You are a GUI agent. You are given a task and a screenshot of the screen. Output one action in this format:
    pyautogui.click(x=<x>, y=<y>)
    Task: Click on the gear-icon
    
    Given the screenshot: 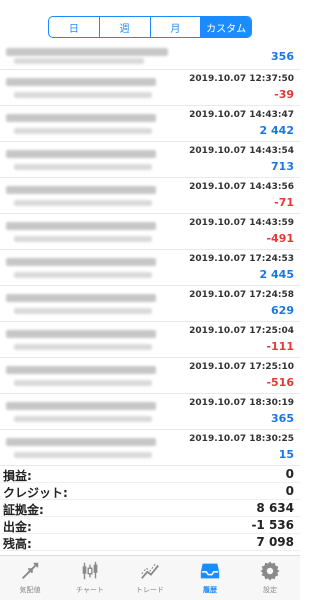 What is the action you would take?
    pyautogui.click(x=270, y=571)
    